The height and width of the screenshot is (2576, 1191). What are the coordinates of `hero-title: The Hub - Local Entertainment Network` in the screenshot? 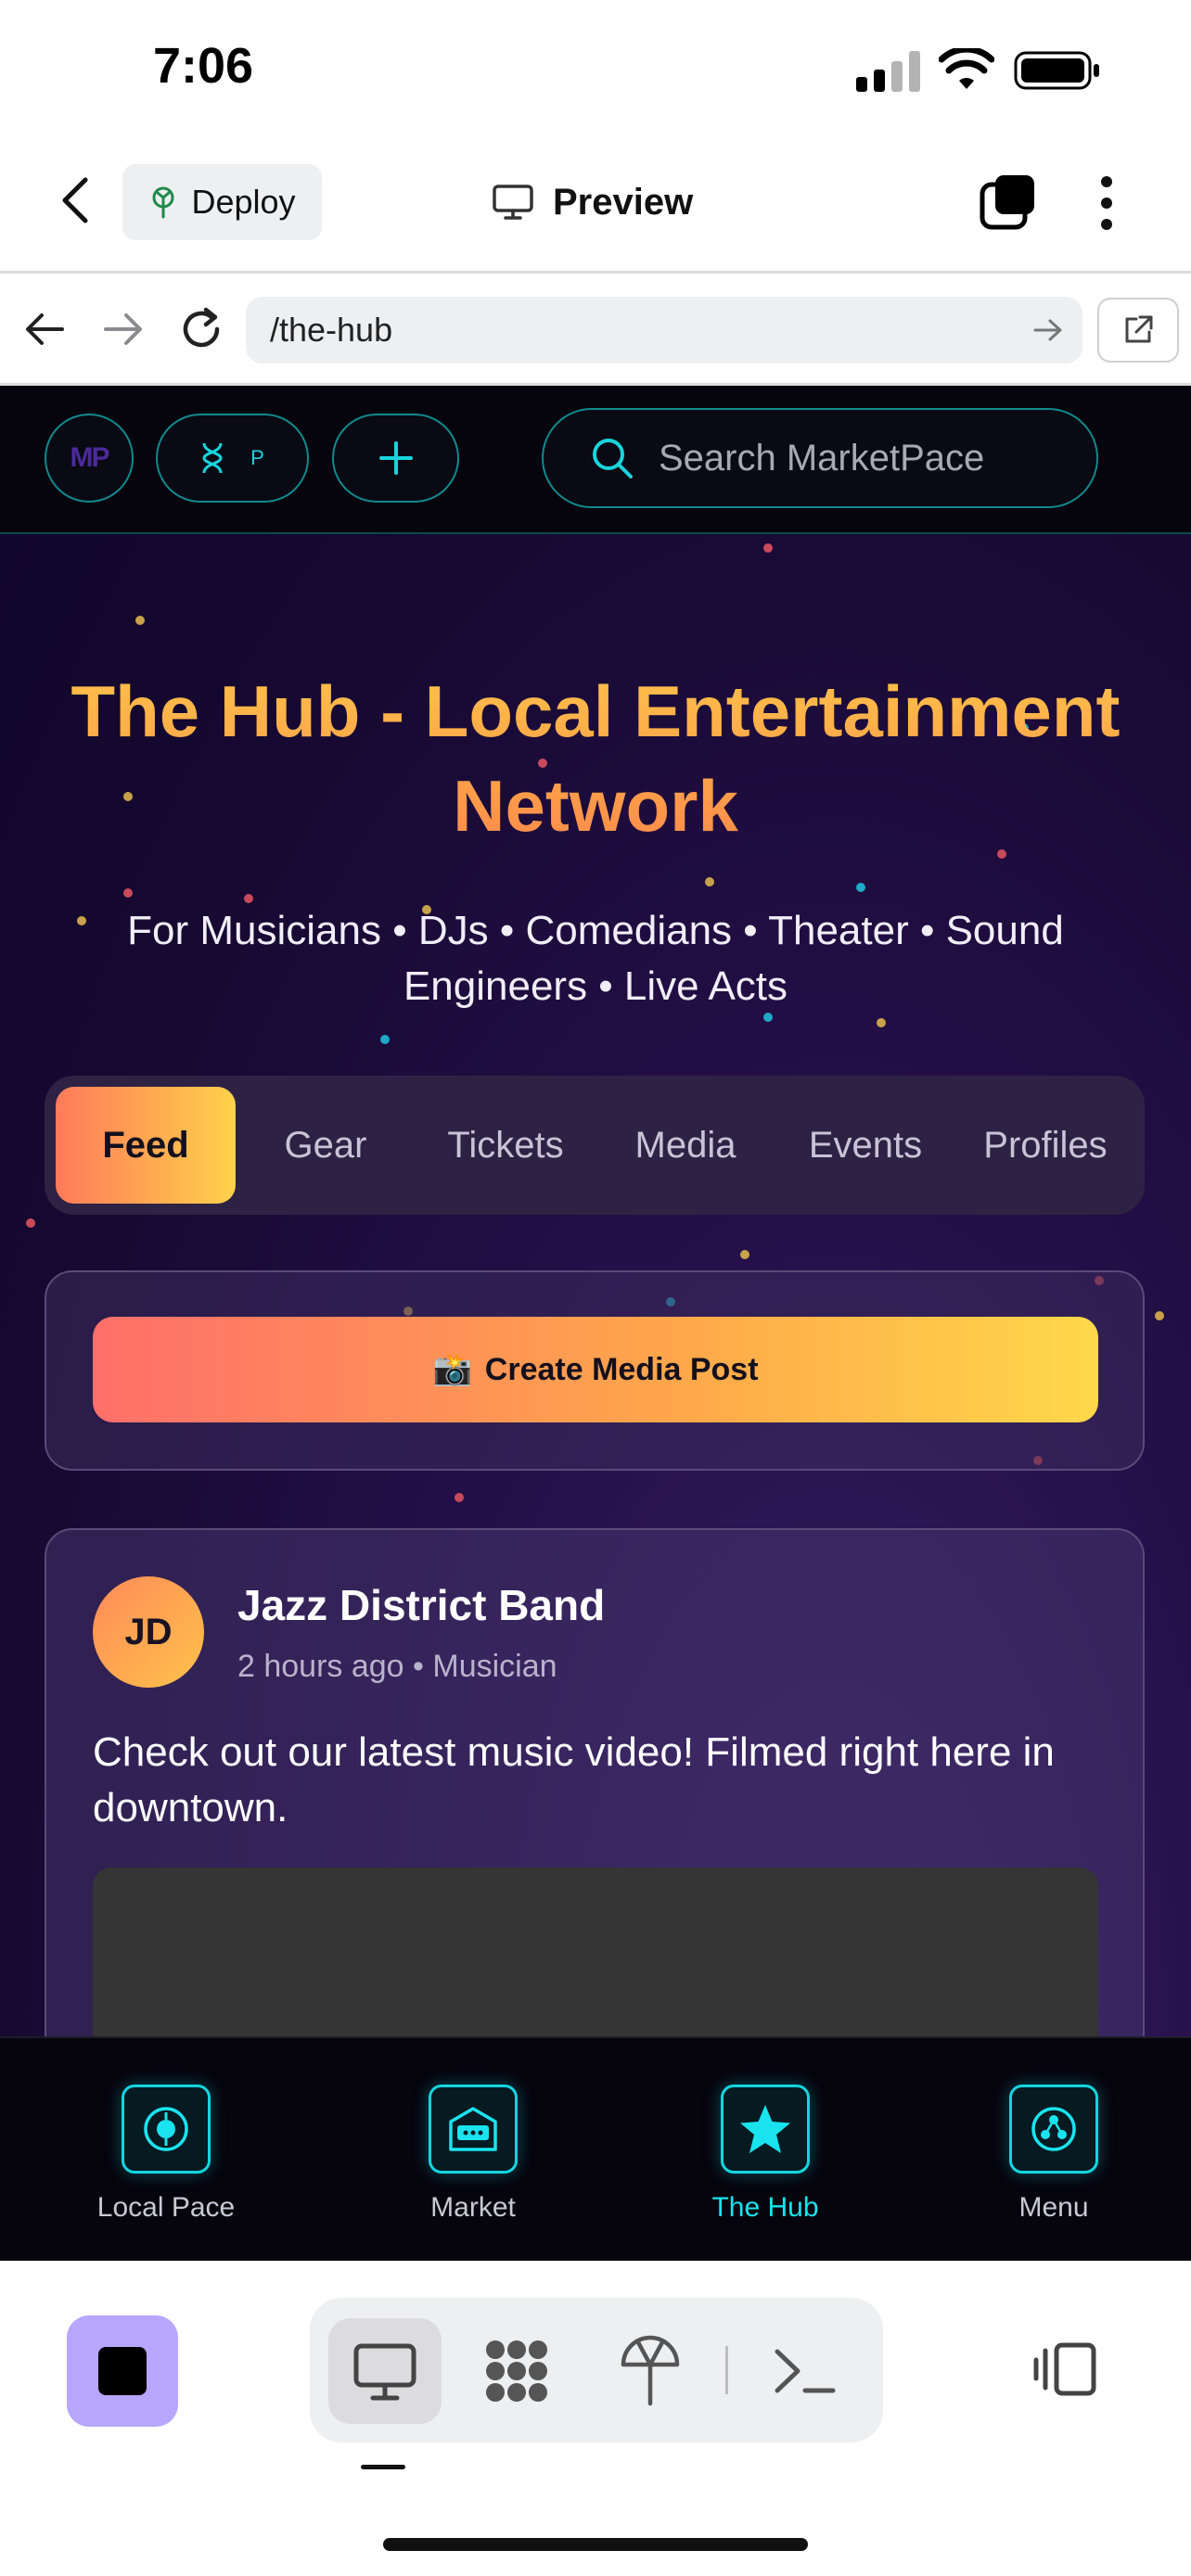 It's located at (595, 759).